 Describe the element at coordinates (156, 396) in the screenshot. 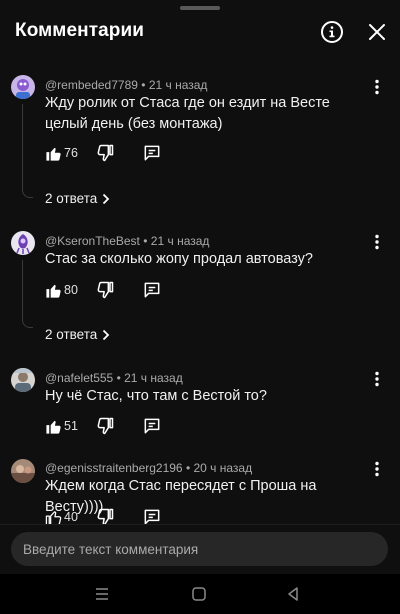

I see `comment-text: Ну чё Стас, что там с Вестой то?` at that location.